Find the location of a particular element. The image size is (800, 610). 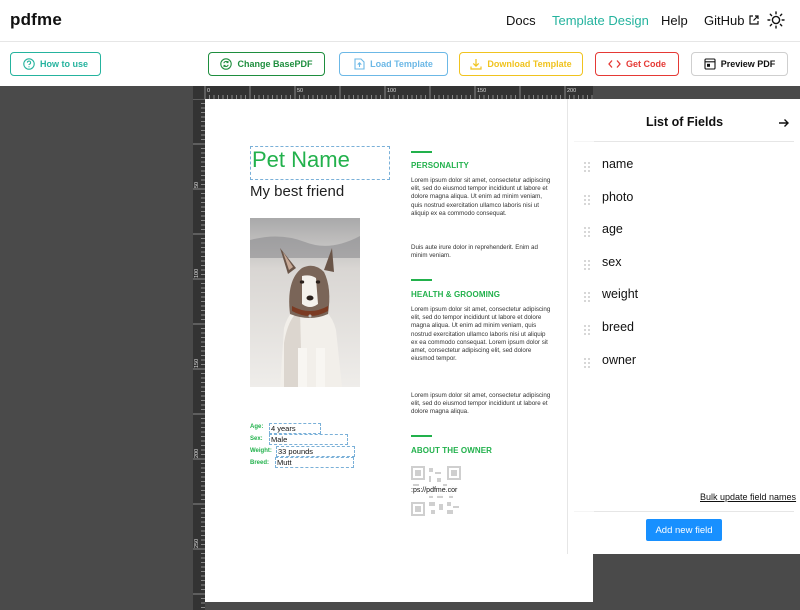

nav-link-template-design: Template Design is located at coordinates (600, 20).